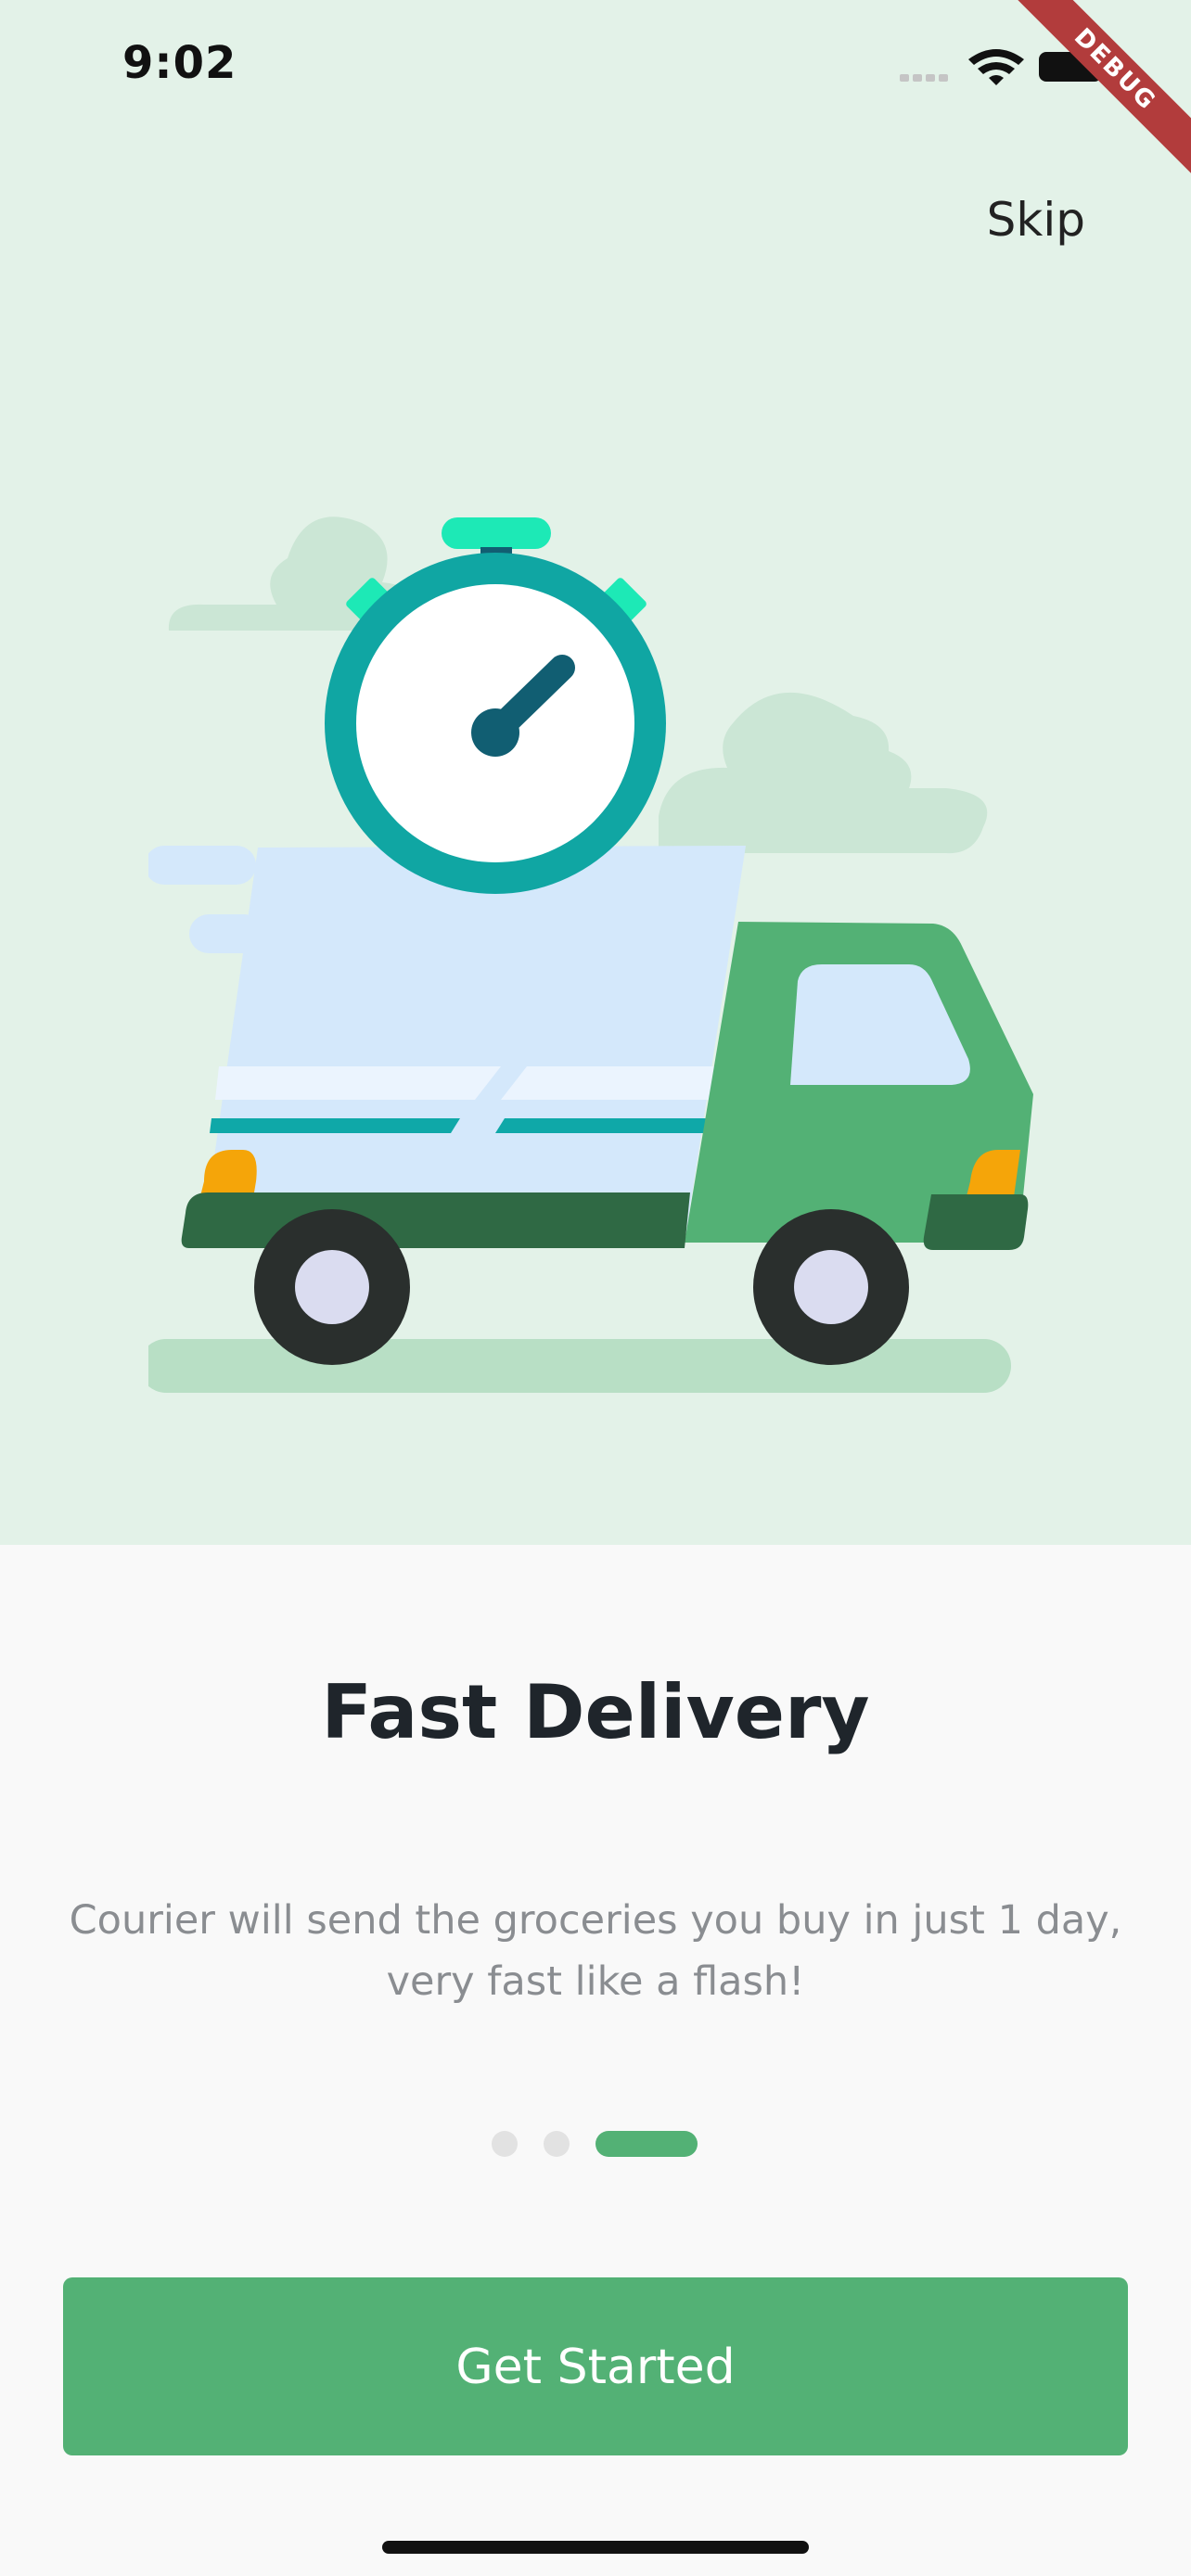 The image size is (1191, 2576). I want to click on status-time: 9:02, so click(179, 63).